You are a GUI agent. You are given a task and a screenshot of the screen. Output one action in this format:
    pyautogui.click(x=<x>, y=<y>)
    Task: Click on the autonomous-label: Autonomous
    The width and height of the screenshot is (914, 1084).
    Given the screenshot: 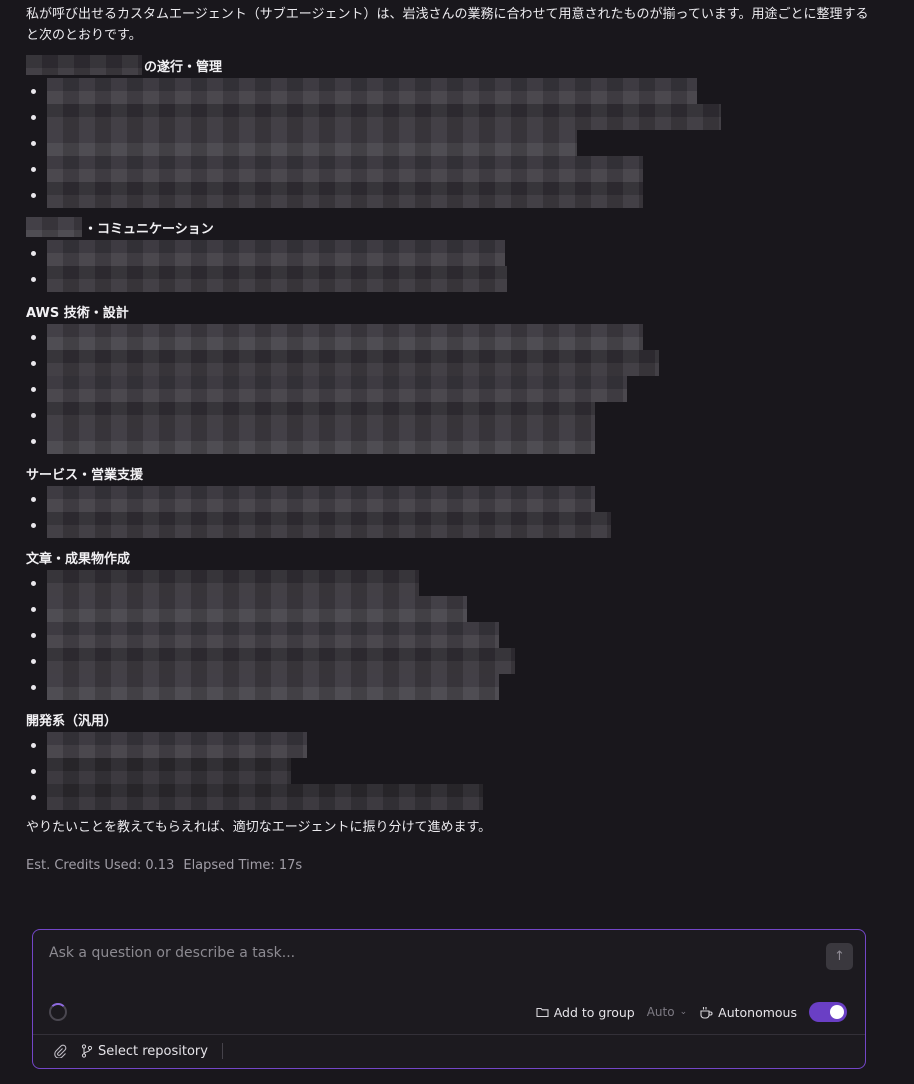 What is the action you would take?
    pyautogui.click(x=757, y=1012)
    